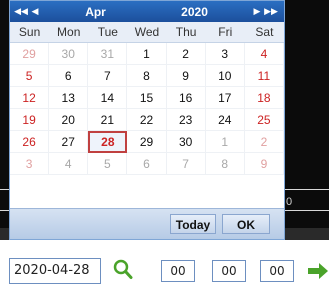  Describe the element at coordinates (123, 269) in the screenshot. I see `search-icon` at that location.